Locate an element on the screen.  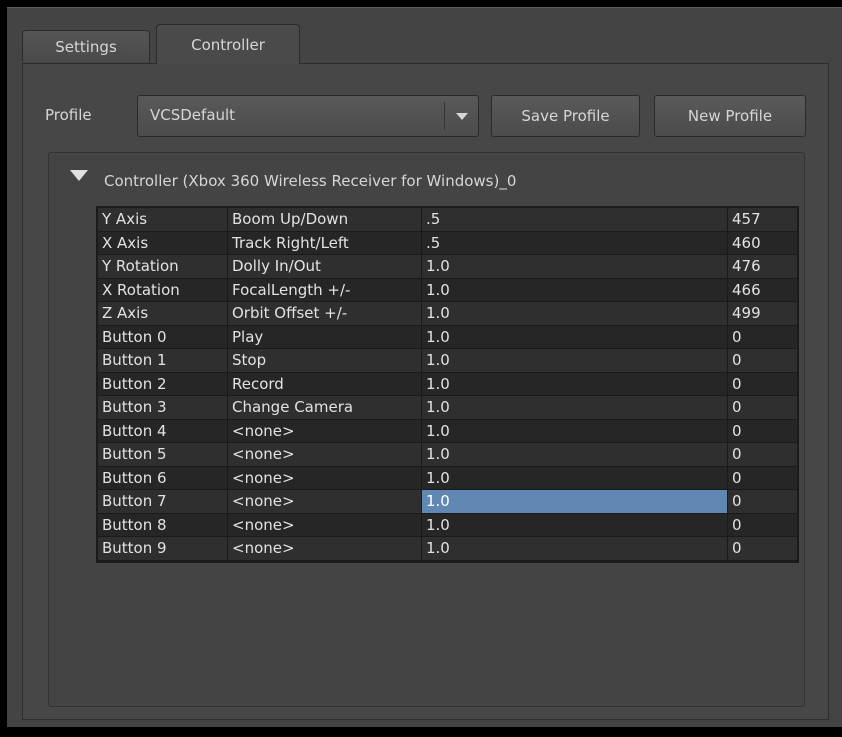
input-cell: Button 5 is located at coordinates (163, 455).